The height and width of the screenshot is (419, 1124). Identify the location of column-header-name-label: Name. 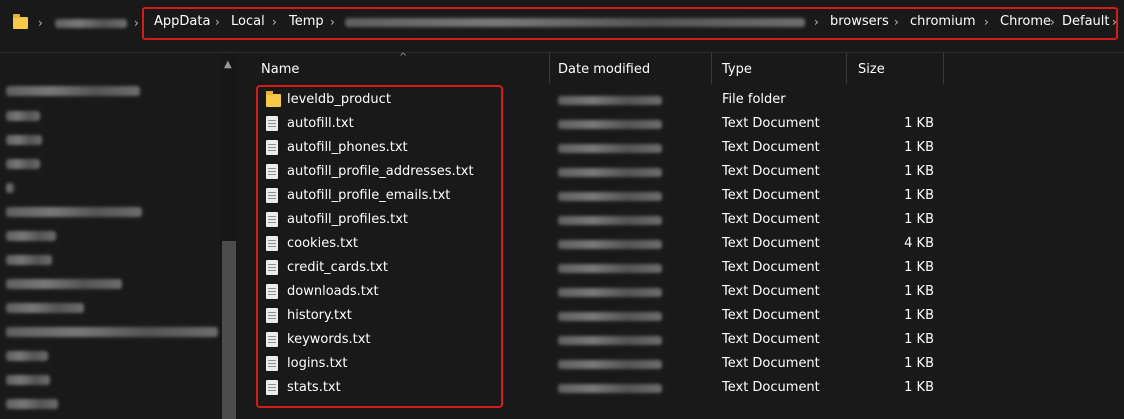
(280, 69).